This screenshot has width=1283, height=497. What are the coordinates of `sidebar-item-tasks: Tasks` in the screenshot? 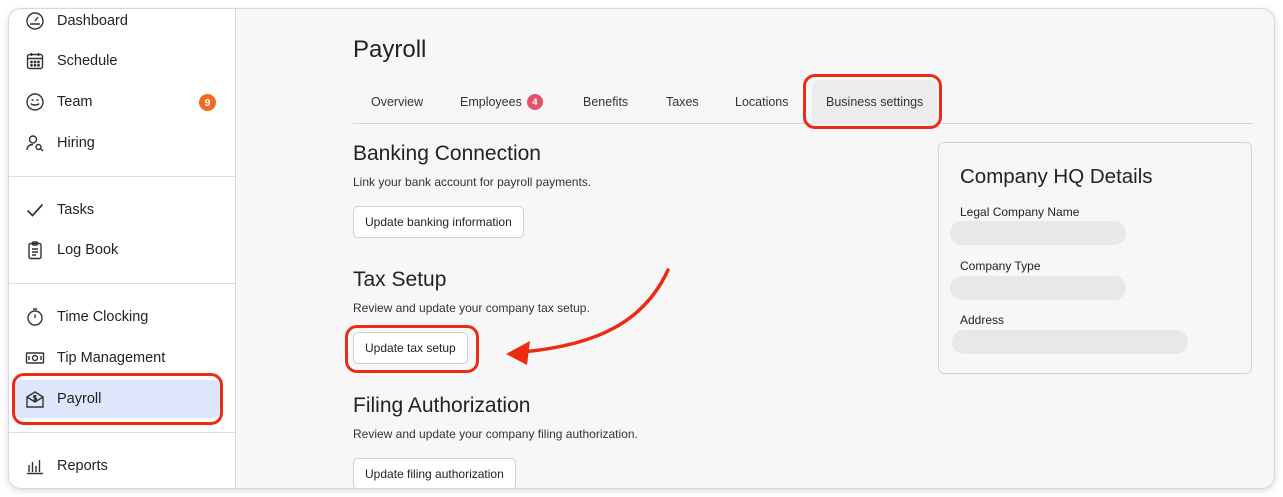 It's located at (117, 210).